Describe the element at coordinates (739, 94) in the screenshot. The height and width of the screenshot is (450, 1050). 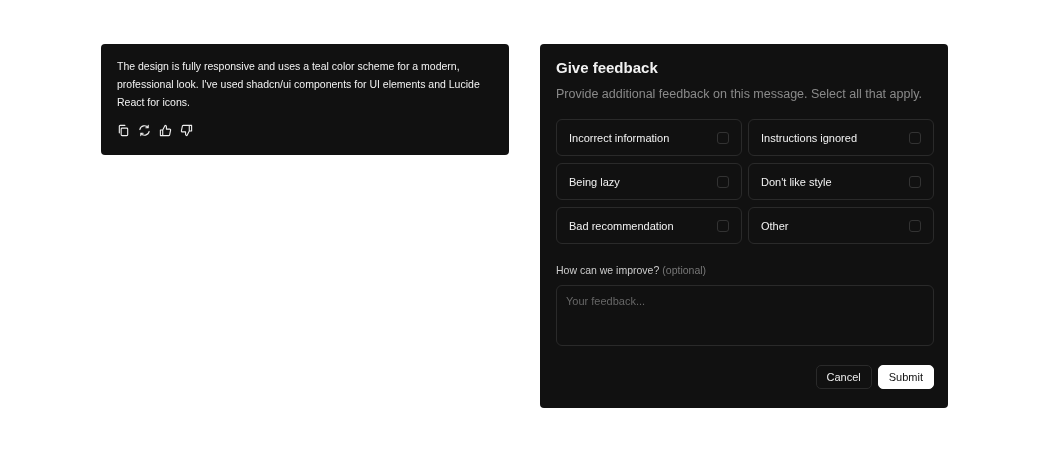
I see `dialog-description: Provide additional feedback on this message. Select all that apply.` at that location.